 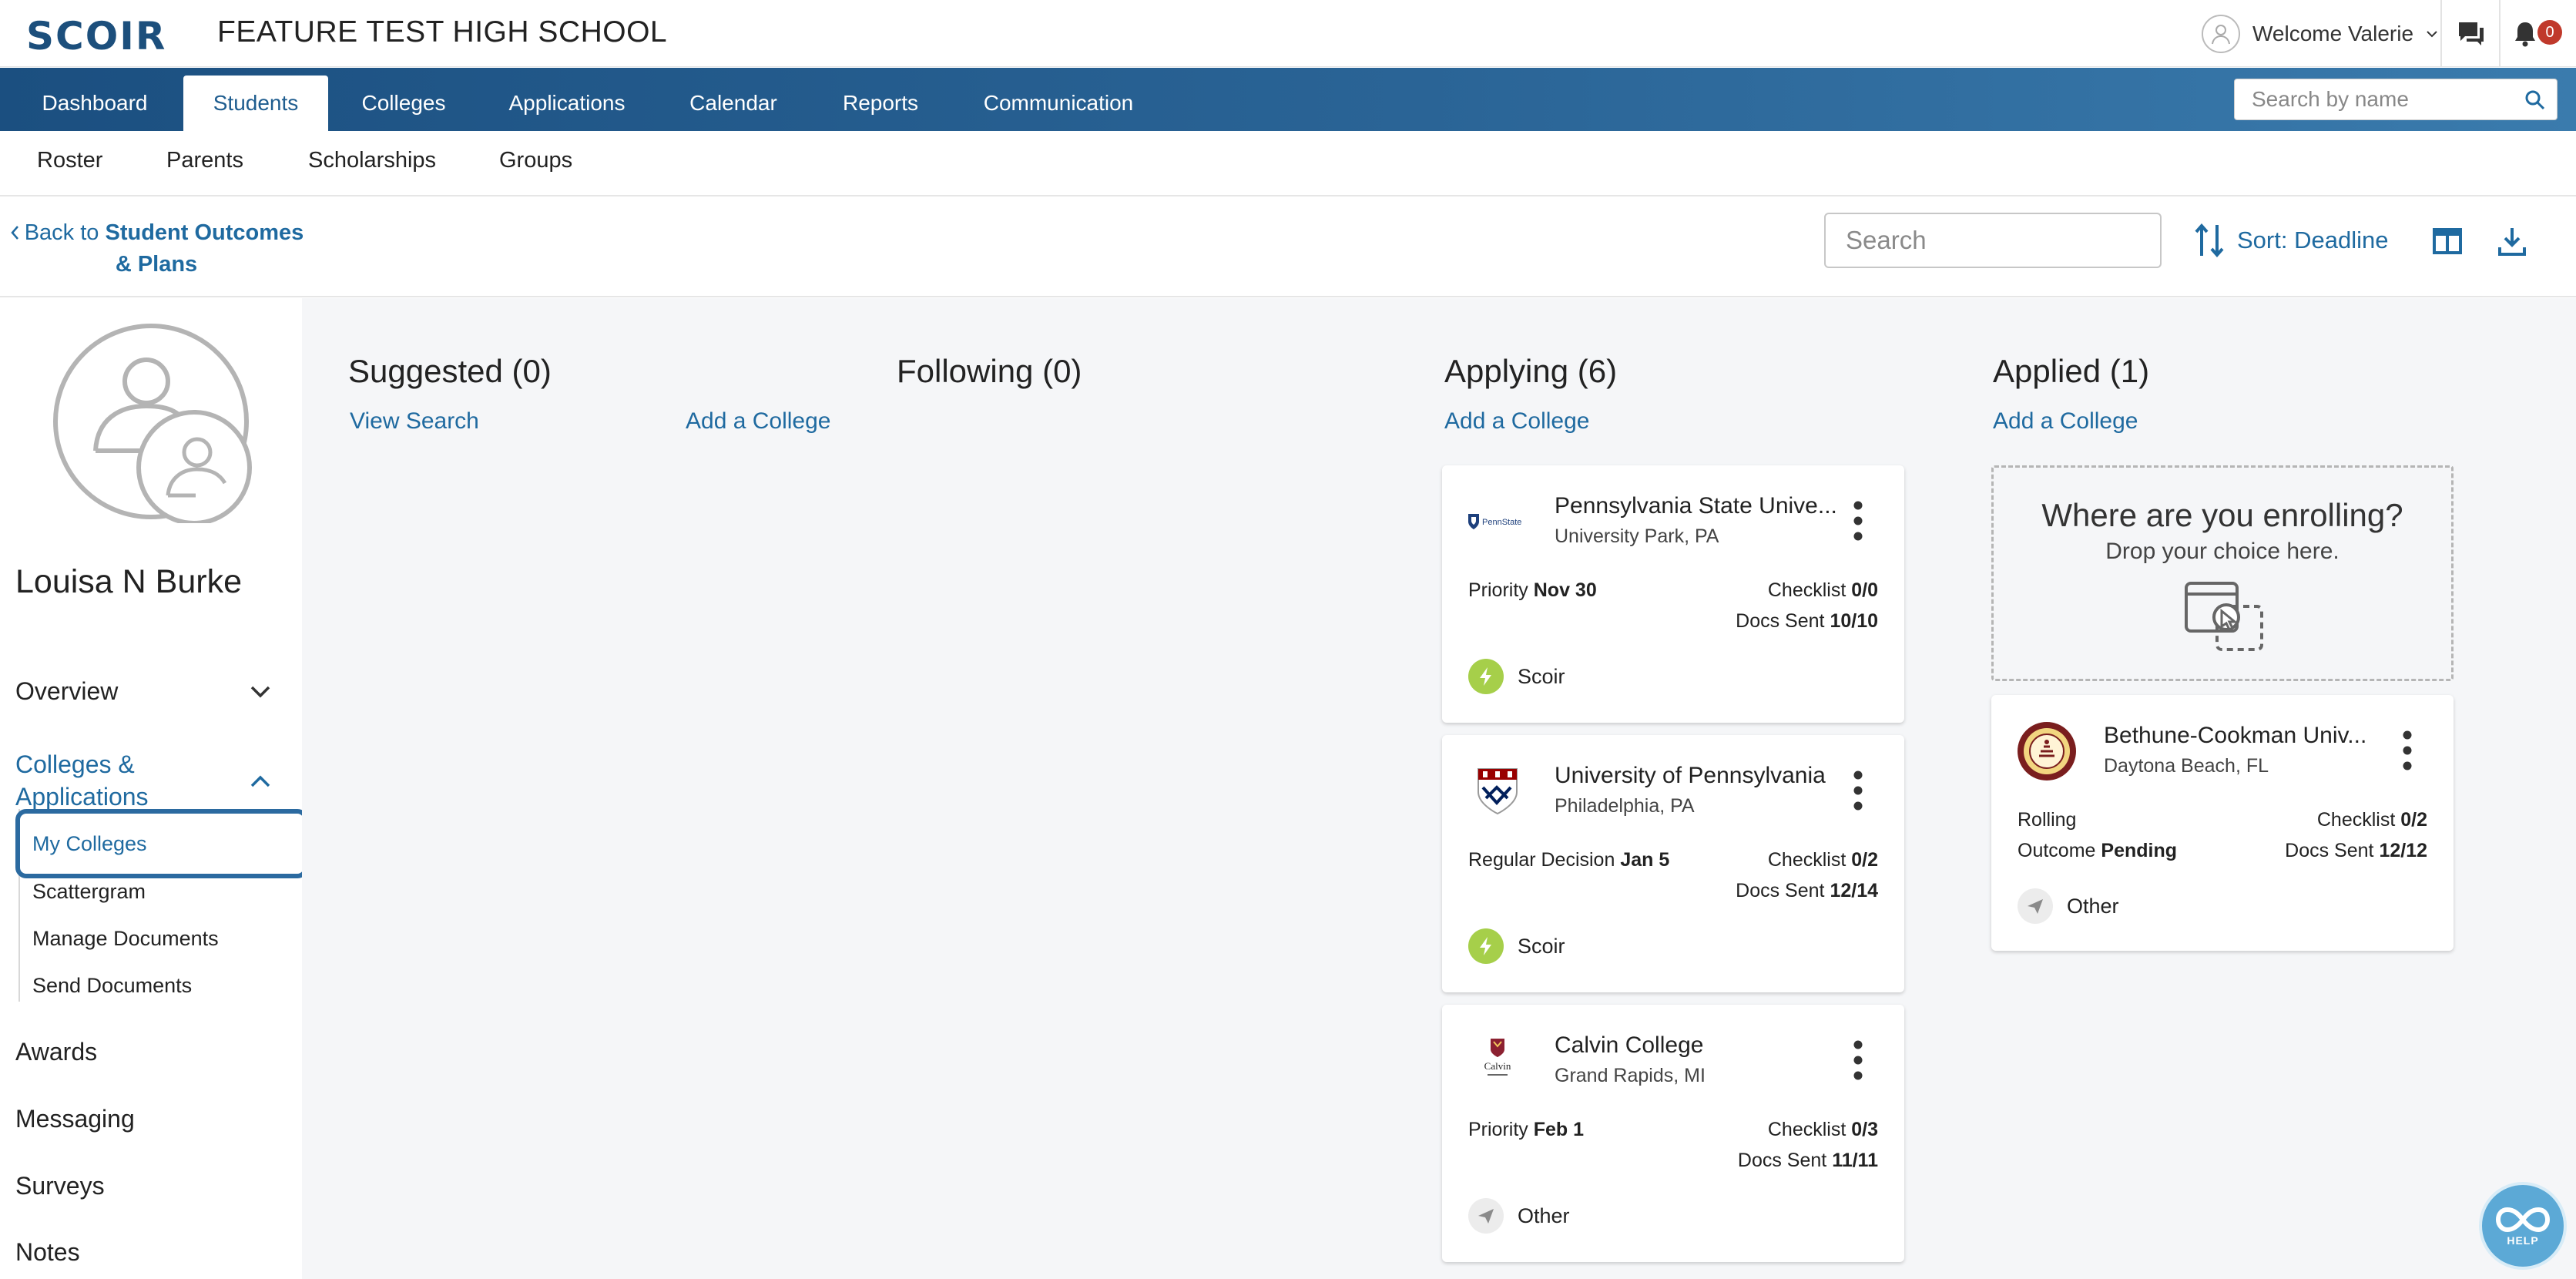 I want to click on college-location: Daytona Beach, FL, so click(x=2186, y=766).